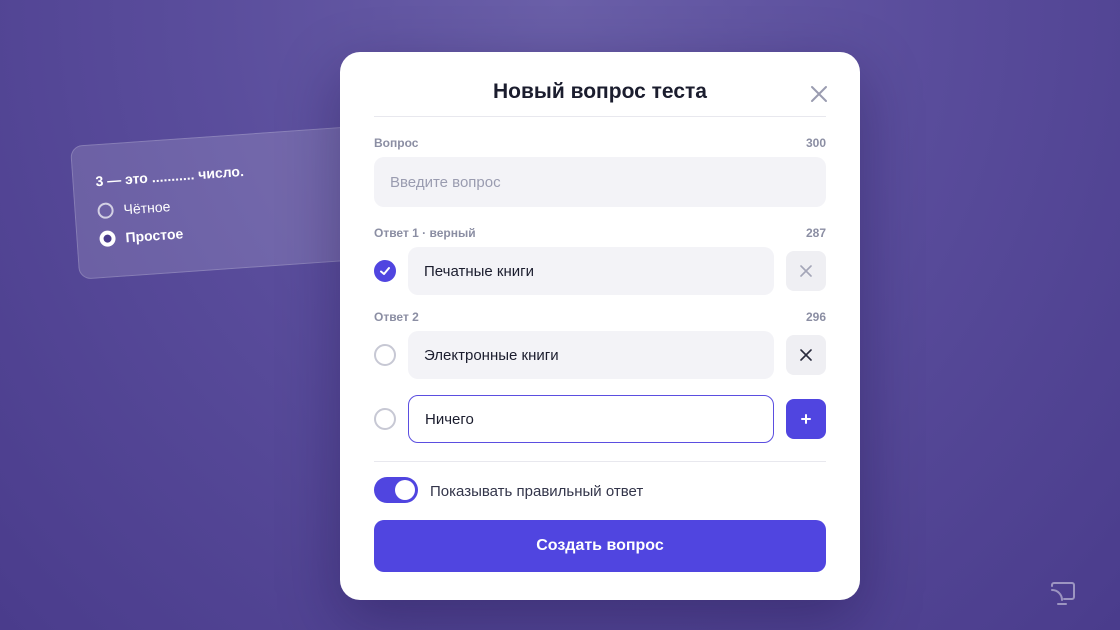  What do you see at coordinates (600, 91) in the screenshot?
I see `modal-title: Новый вопрос теста` at bounding box center [600, 91].